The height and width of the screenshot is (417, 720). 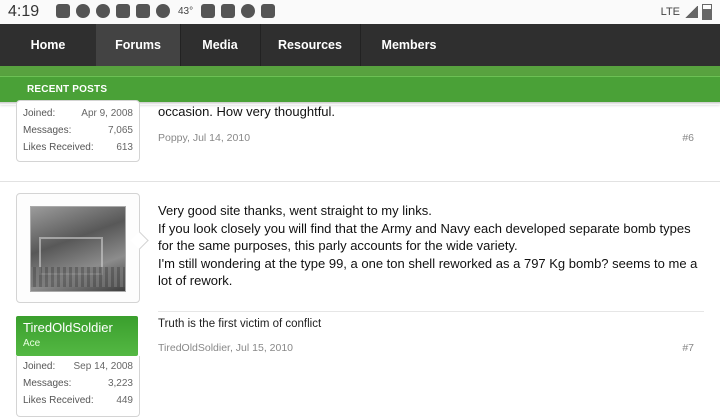 I want to click on tab-members-label: Members, so click(x=409, y=45).